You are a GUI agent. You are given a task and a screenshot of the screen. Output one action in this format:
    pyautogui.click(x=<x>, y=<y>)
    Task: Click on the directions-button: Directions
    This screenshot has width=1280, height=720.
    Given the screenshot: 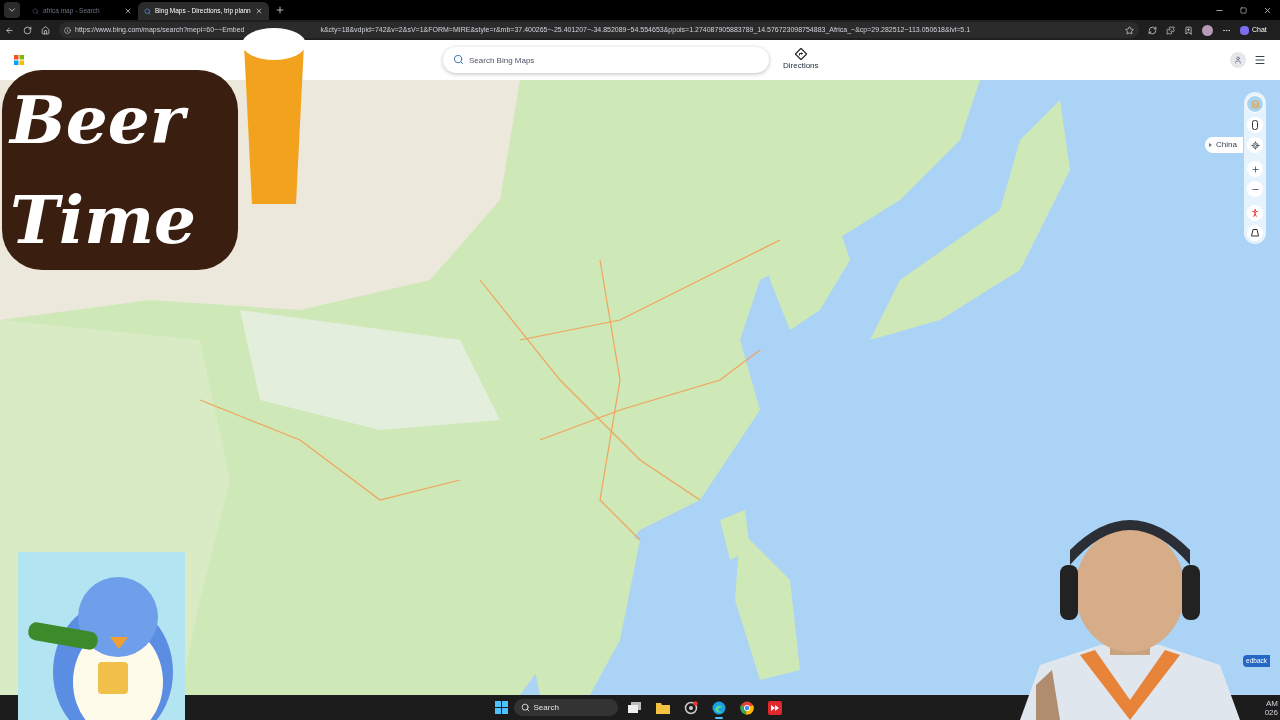 What is the action you would take?
    pyautogui.click(x=801, y=60)
    